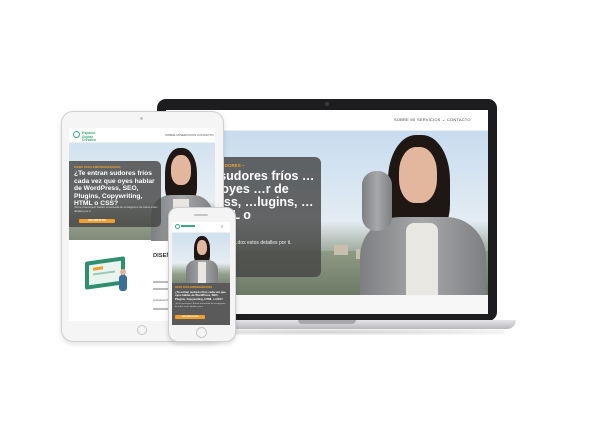  I want to click on phone-hero, so click(201, 258).